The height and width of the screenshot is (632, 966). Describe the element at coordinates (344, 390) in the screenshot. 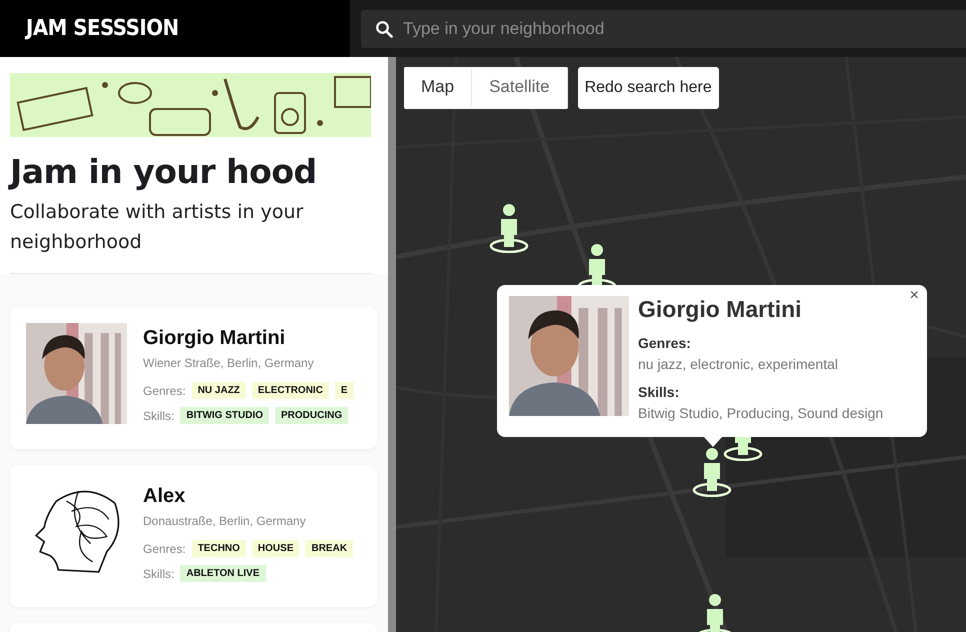

I see `genre-tag: E` at that location.